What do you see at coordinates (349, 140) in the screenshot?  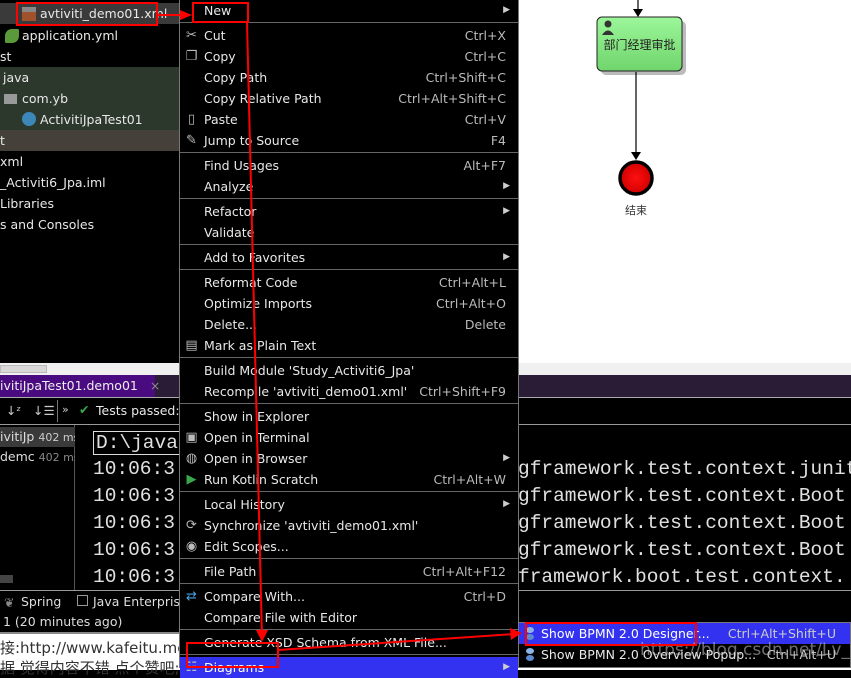 I see `menu-item-jump-to-source: ✎ Jump to Source F4` at bounding box center [349, 140].